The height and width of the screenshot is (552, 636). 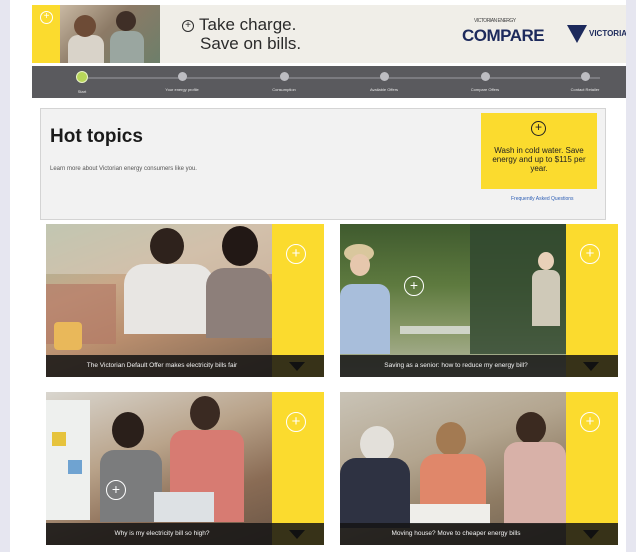 I want to click on compare-logo: VICTORIAN ENERGY COMPARE, so click(x=503, y=32).